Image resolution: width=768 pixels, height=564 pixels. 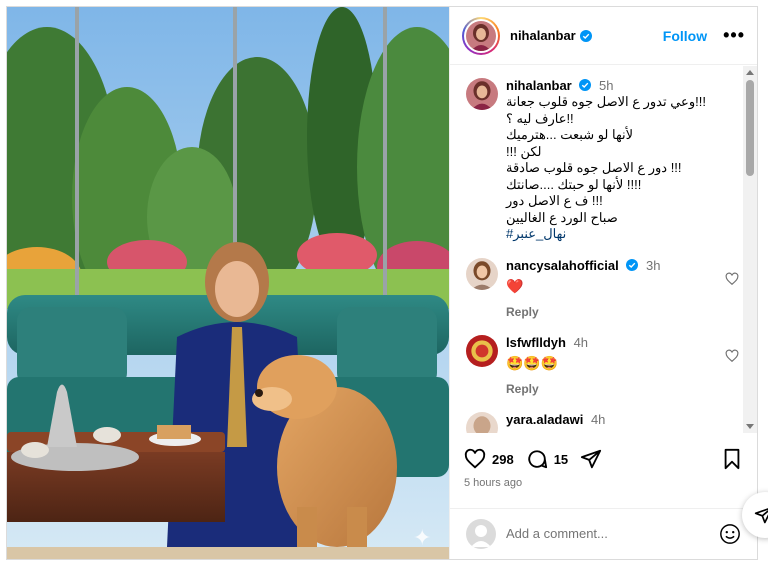 What do you see at coordinates (606, 85) in the screenshot?
I see `caption-time: 5h` at bounding box center [606, 85].